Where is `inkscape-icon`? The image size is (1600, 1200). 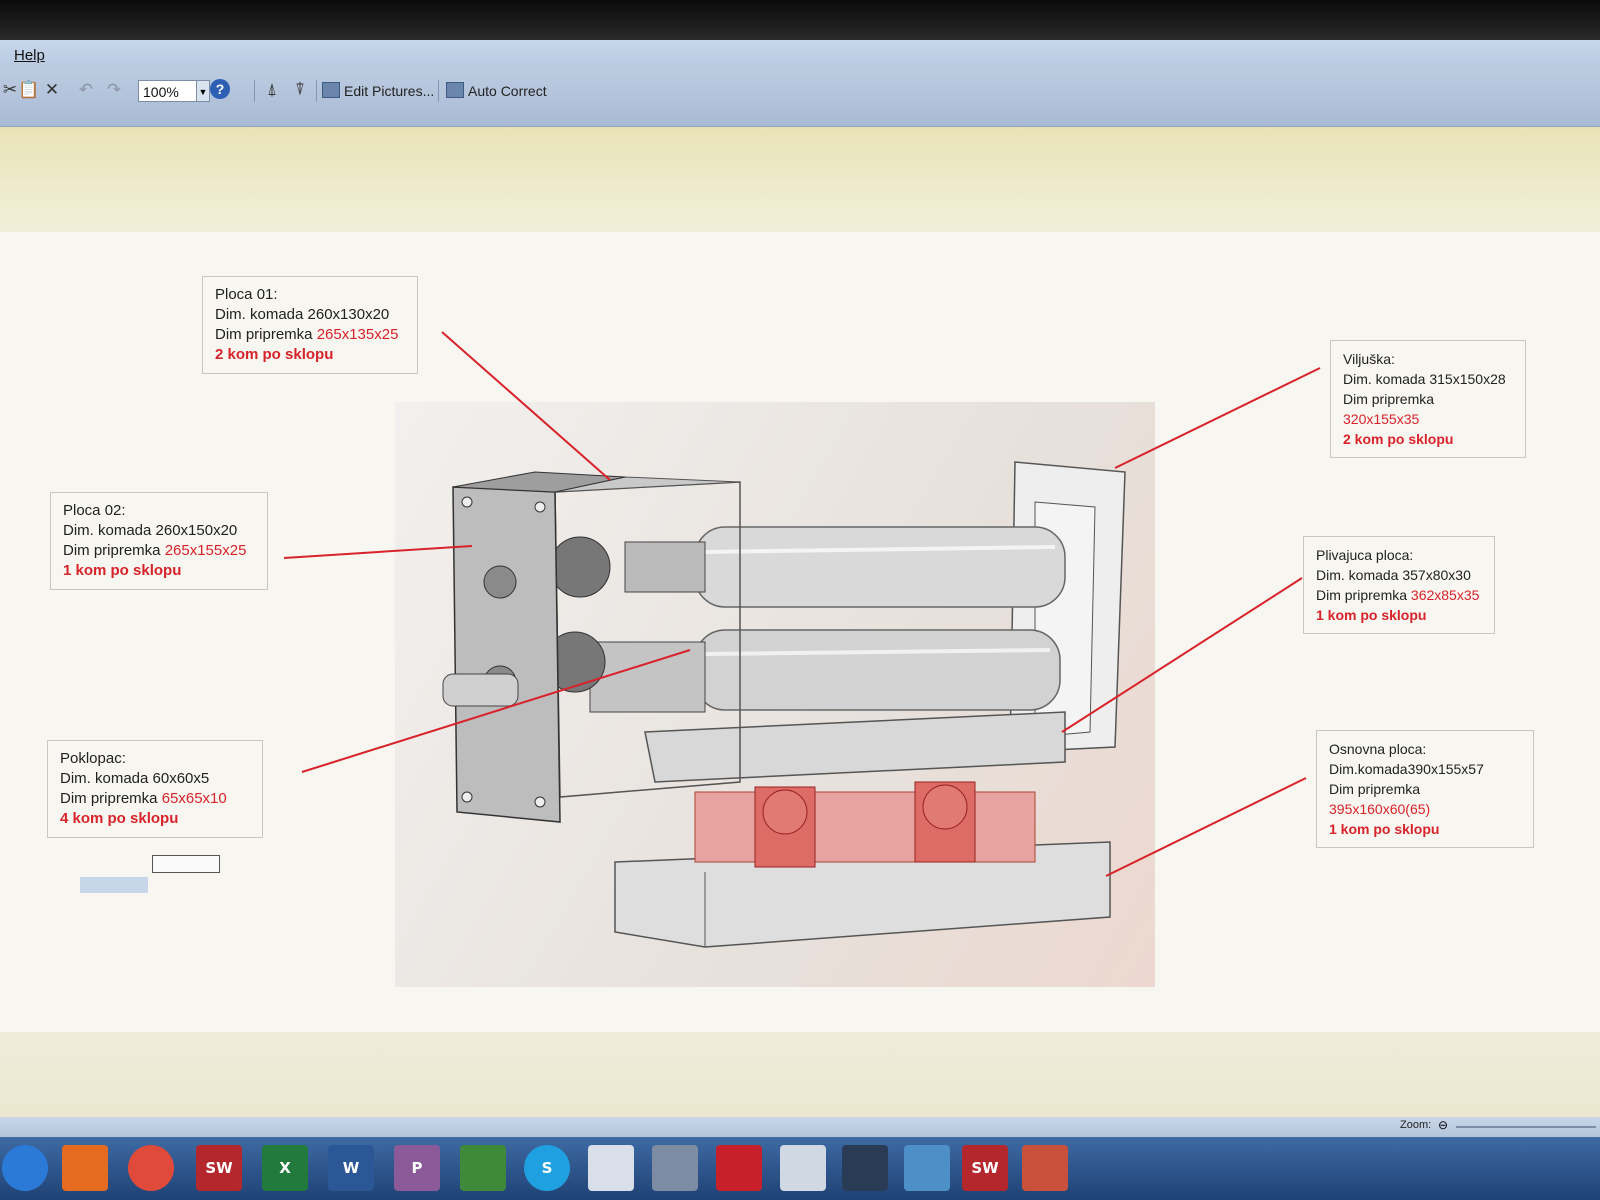 inkscape-icon is located at coordinates (865, 1168).